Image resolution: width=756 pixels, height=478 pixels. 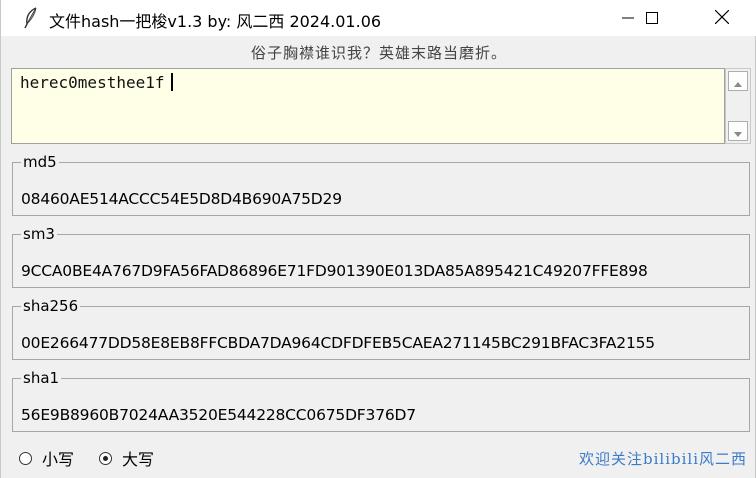 I want to click on credit-text: 欢迎关注bilibili风二西, so click(x=663, y=459).